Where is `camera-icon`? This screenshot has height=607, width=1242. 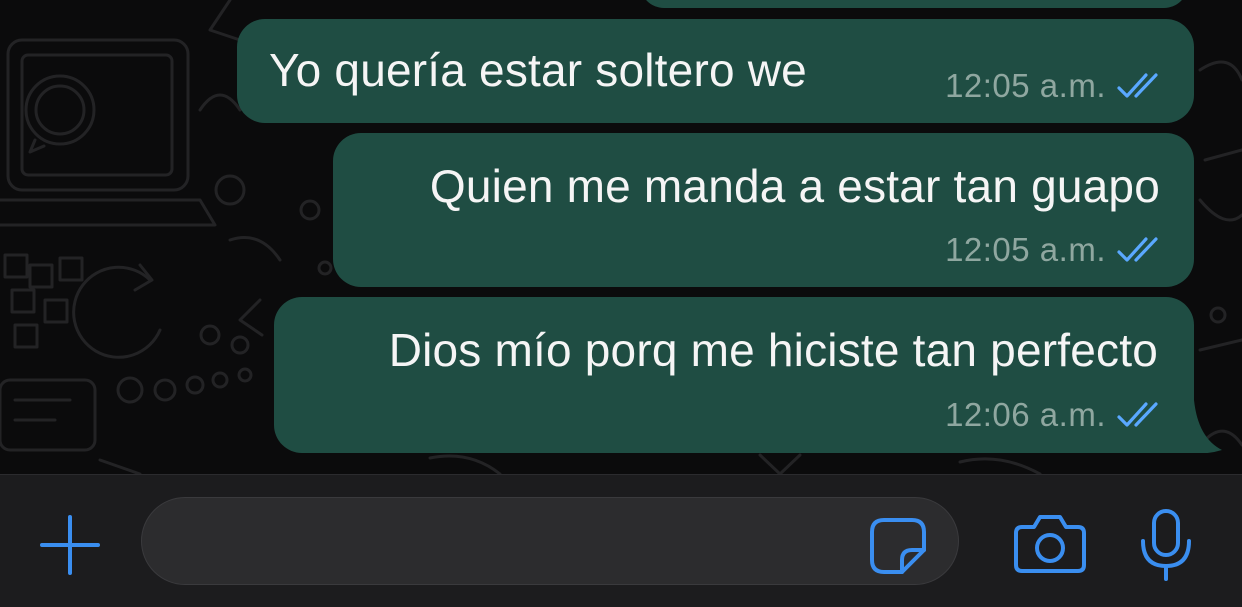
camera-icon is located at coordinates (1050, 544).